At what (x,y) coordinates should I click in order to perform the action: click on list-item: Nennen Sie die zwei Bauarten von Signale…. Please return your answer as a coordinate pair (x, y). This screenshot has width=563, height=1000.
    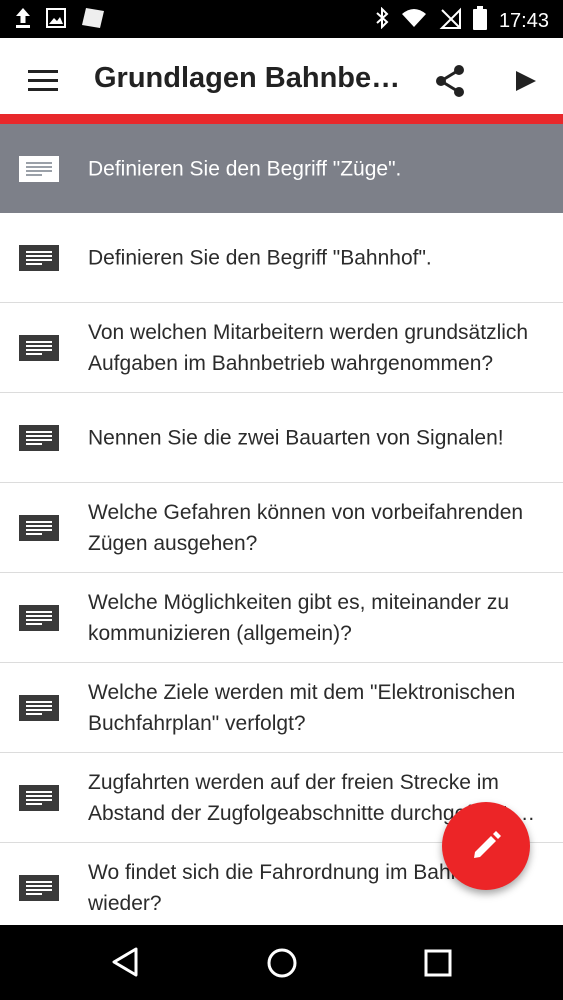
    Looking at the image, I should click on (281, 438).